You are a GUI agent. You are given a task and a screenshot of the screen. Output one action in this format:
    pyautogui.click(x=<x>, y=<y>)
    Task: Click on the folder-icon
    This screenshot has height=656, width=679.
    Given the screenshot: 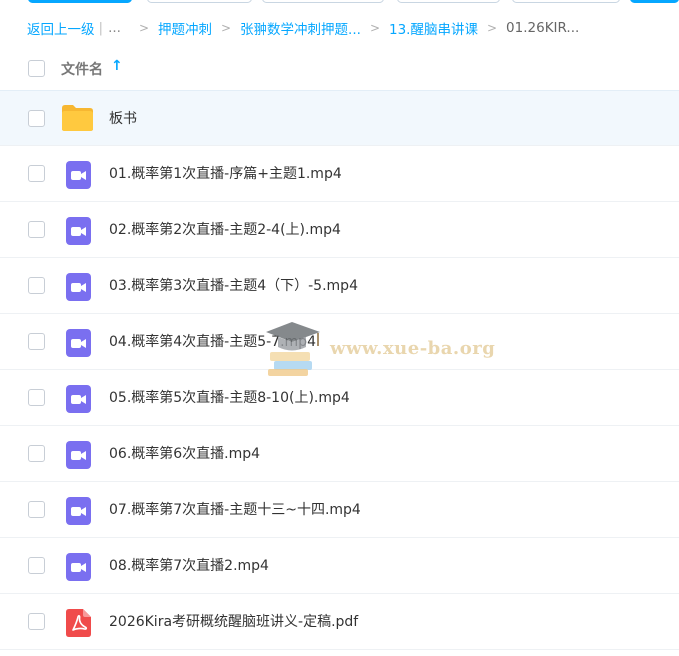 What is the action you would take?
    pyautogui.click(x=77, y=118)
    